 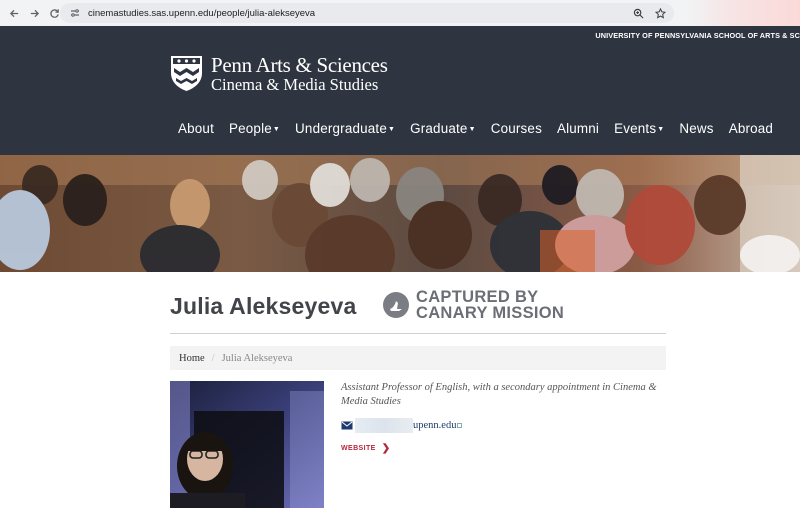 What do you see at coordinates (639, 128) in the screenshot?
I see `nav-events: Events▼` at bounding box center [639, 128].